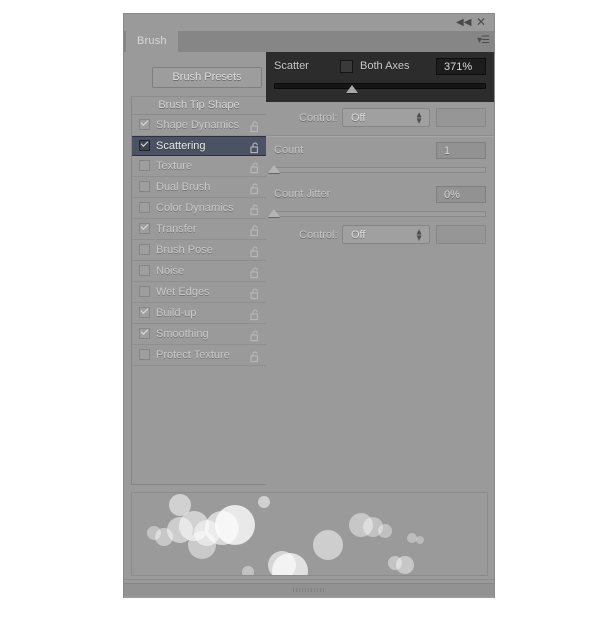 This screenshot has height=617, width=600. I want to click on brush-option-label: Scattering, so click(181, 146).